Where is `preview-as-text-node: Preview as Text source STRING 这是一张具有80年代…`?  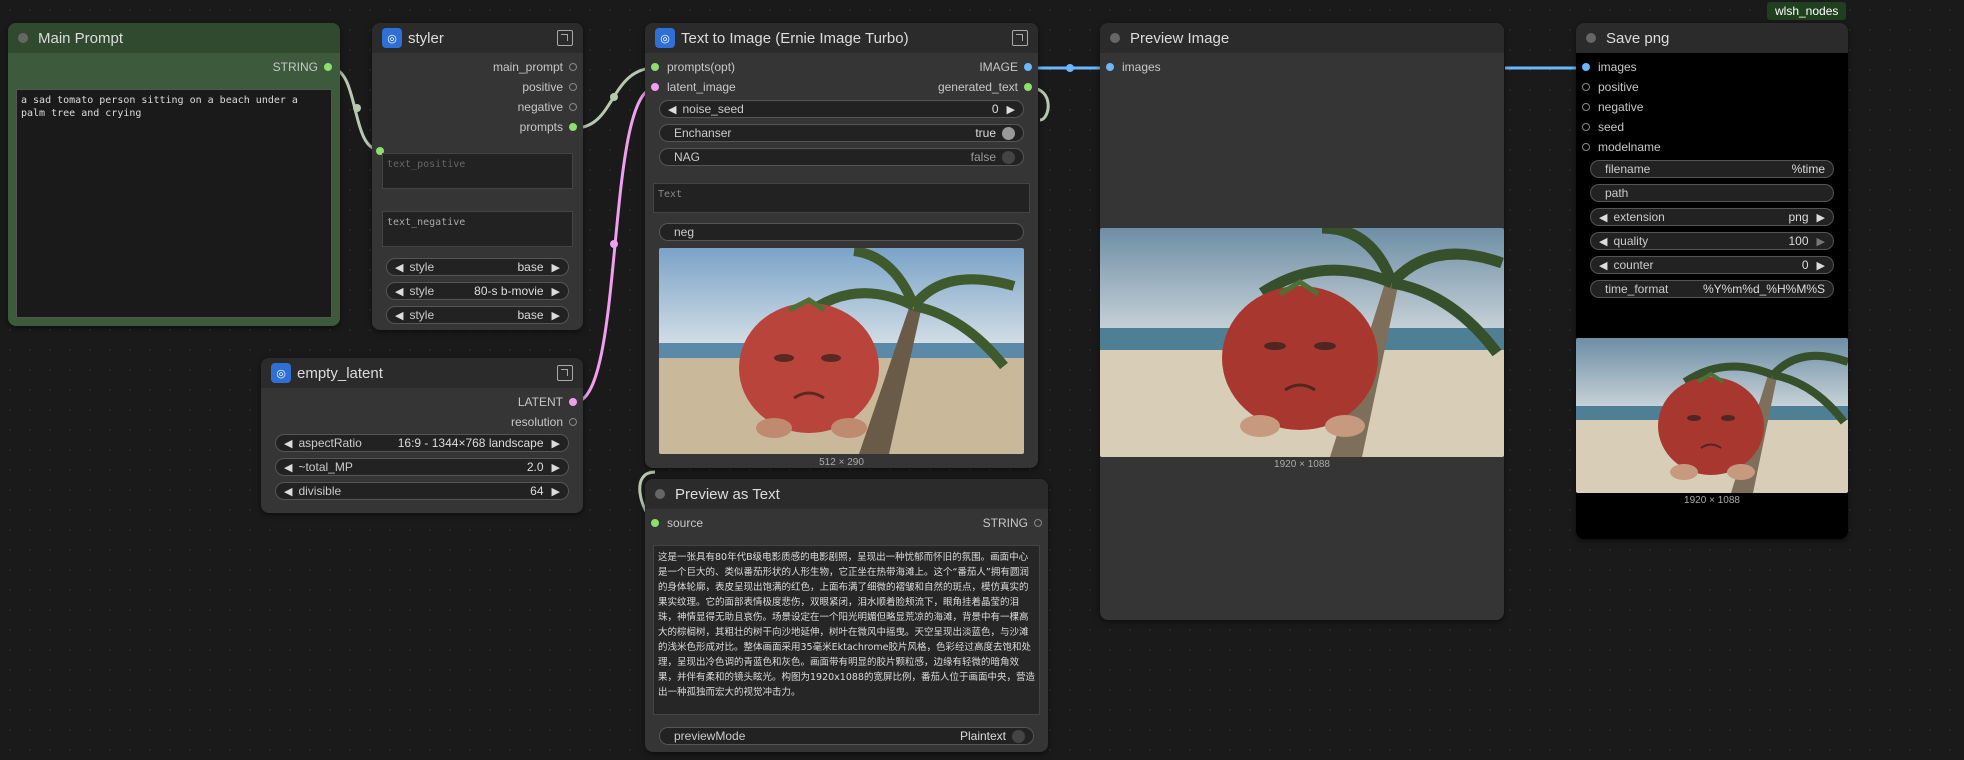 preview-as-text-node: Preview as Text source STRING 这是一张具有80年代… is located at coordinates (846, 615).